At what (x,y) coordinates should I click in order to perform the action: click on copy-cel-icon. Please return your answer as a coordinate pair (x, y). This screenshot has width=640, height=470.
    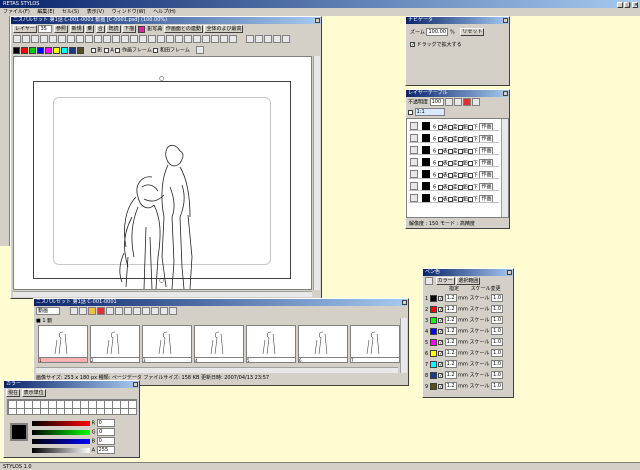
    Looking at the image, I should click on (82, 311).